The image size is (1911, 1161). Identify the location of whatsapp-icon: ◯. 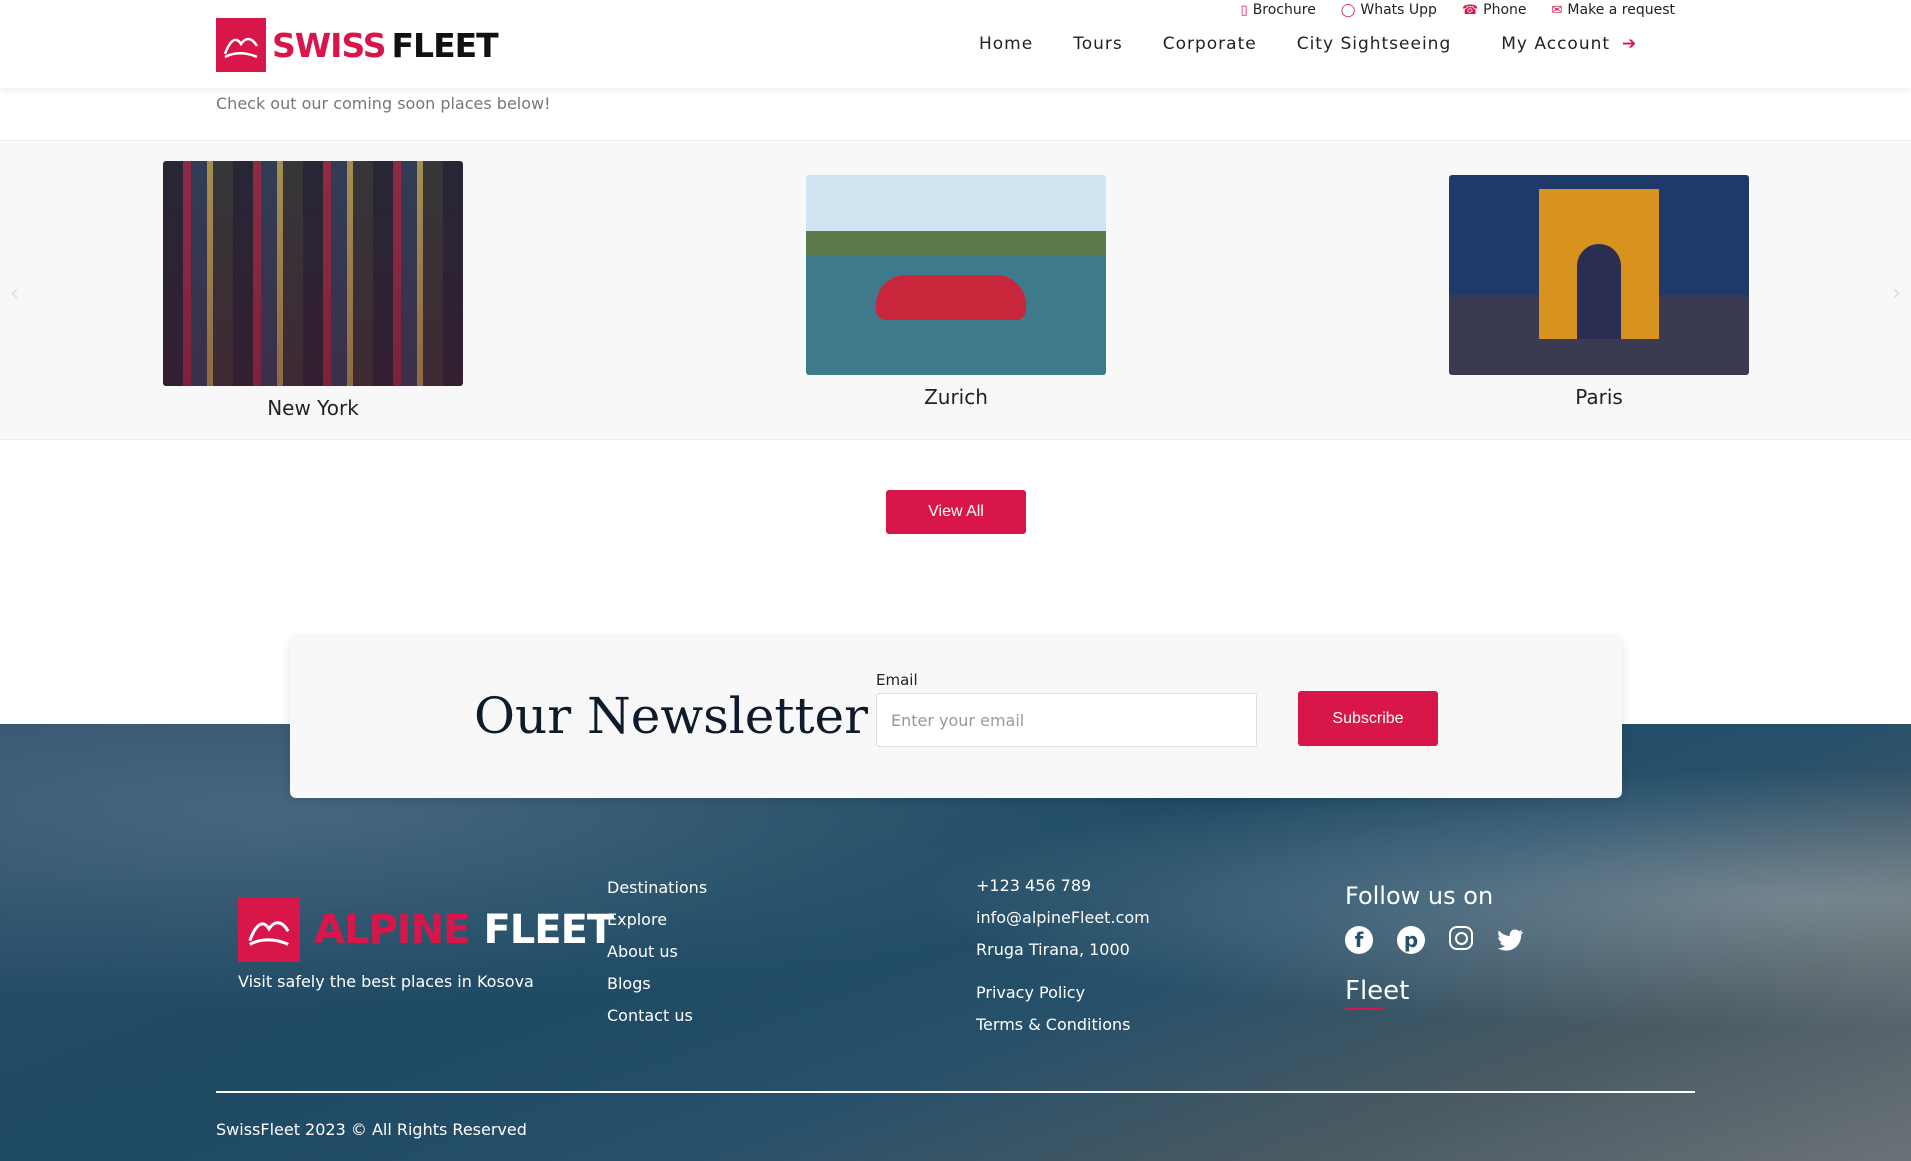
(1348, 10).